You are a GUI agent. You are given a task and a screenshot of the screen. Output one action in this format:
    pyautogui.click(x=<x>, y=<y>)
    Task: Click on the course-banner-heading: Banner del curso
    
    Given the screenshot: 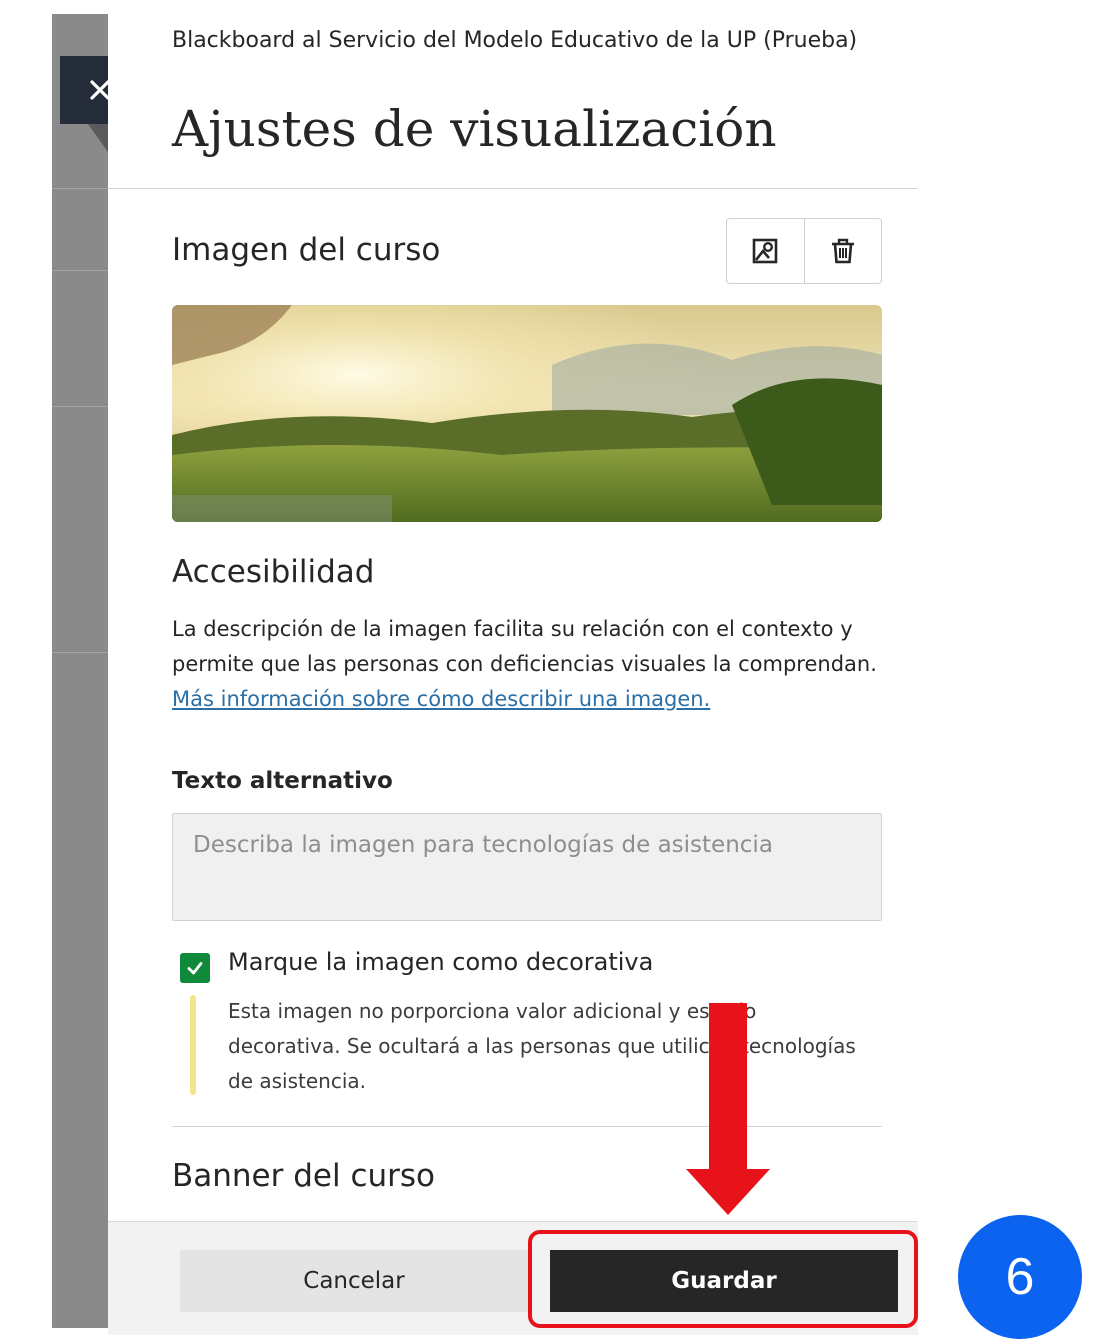 What is the action you would take?
    pyautogui.click(x=304, y=1176)
    